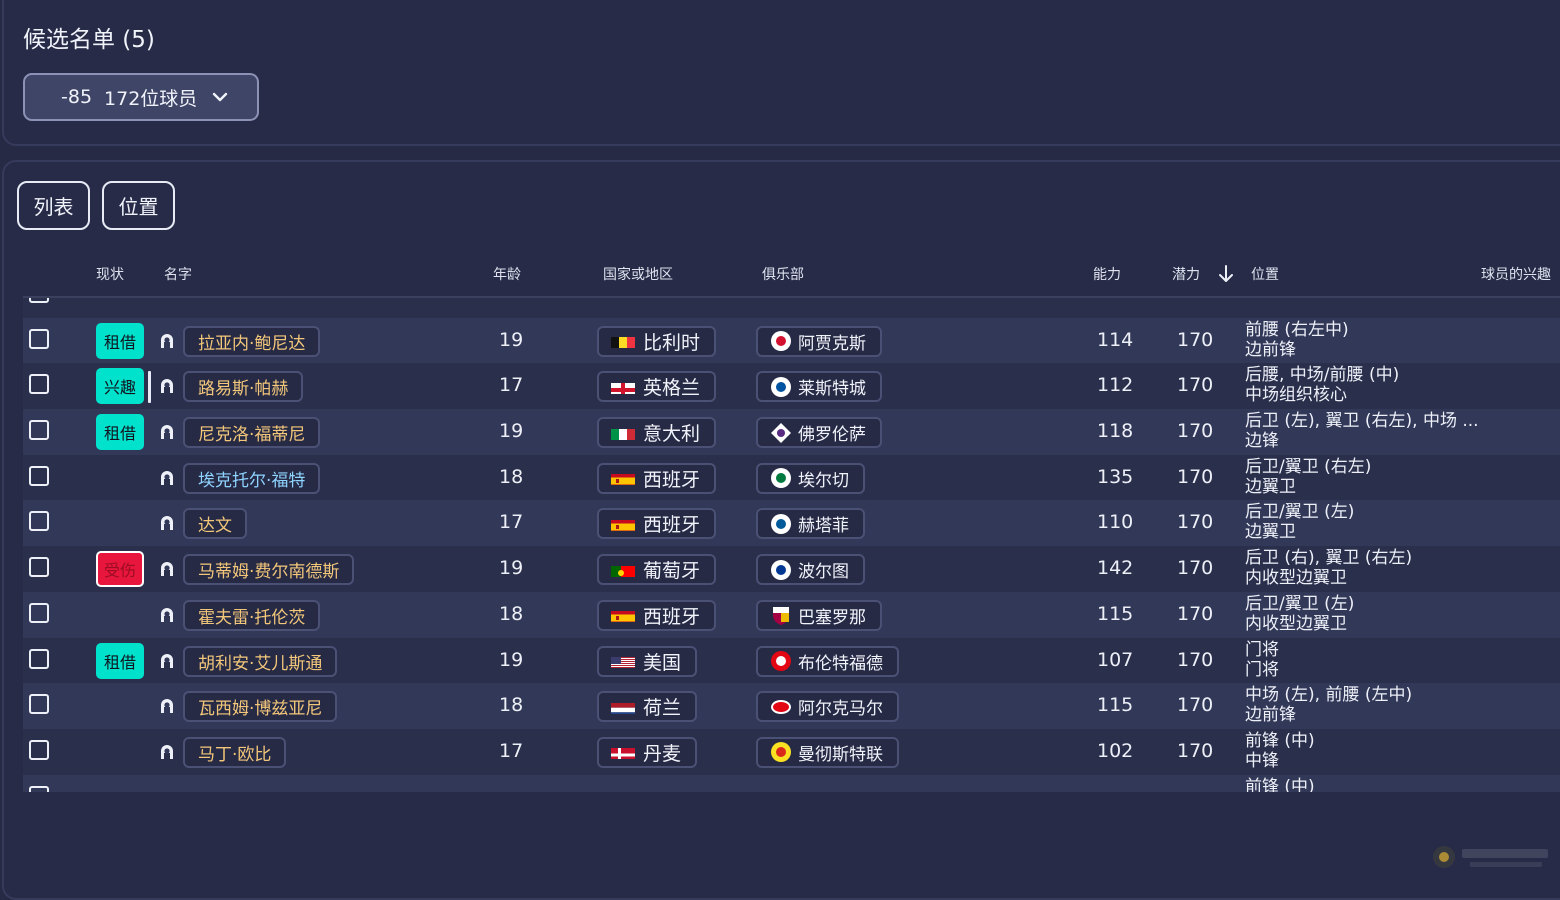 The width and height of the screenshot is (1560, 900). Describe the element at coordinates (120, 386) in the screenshot. I see `status-badge: 兴趣` at that location.